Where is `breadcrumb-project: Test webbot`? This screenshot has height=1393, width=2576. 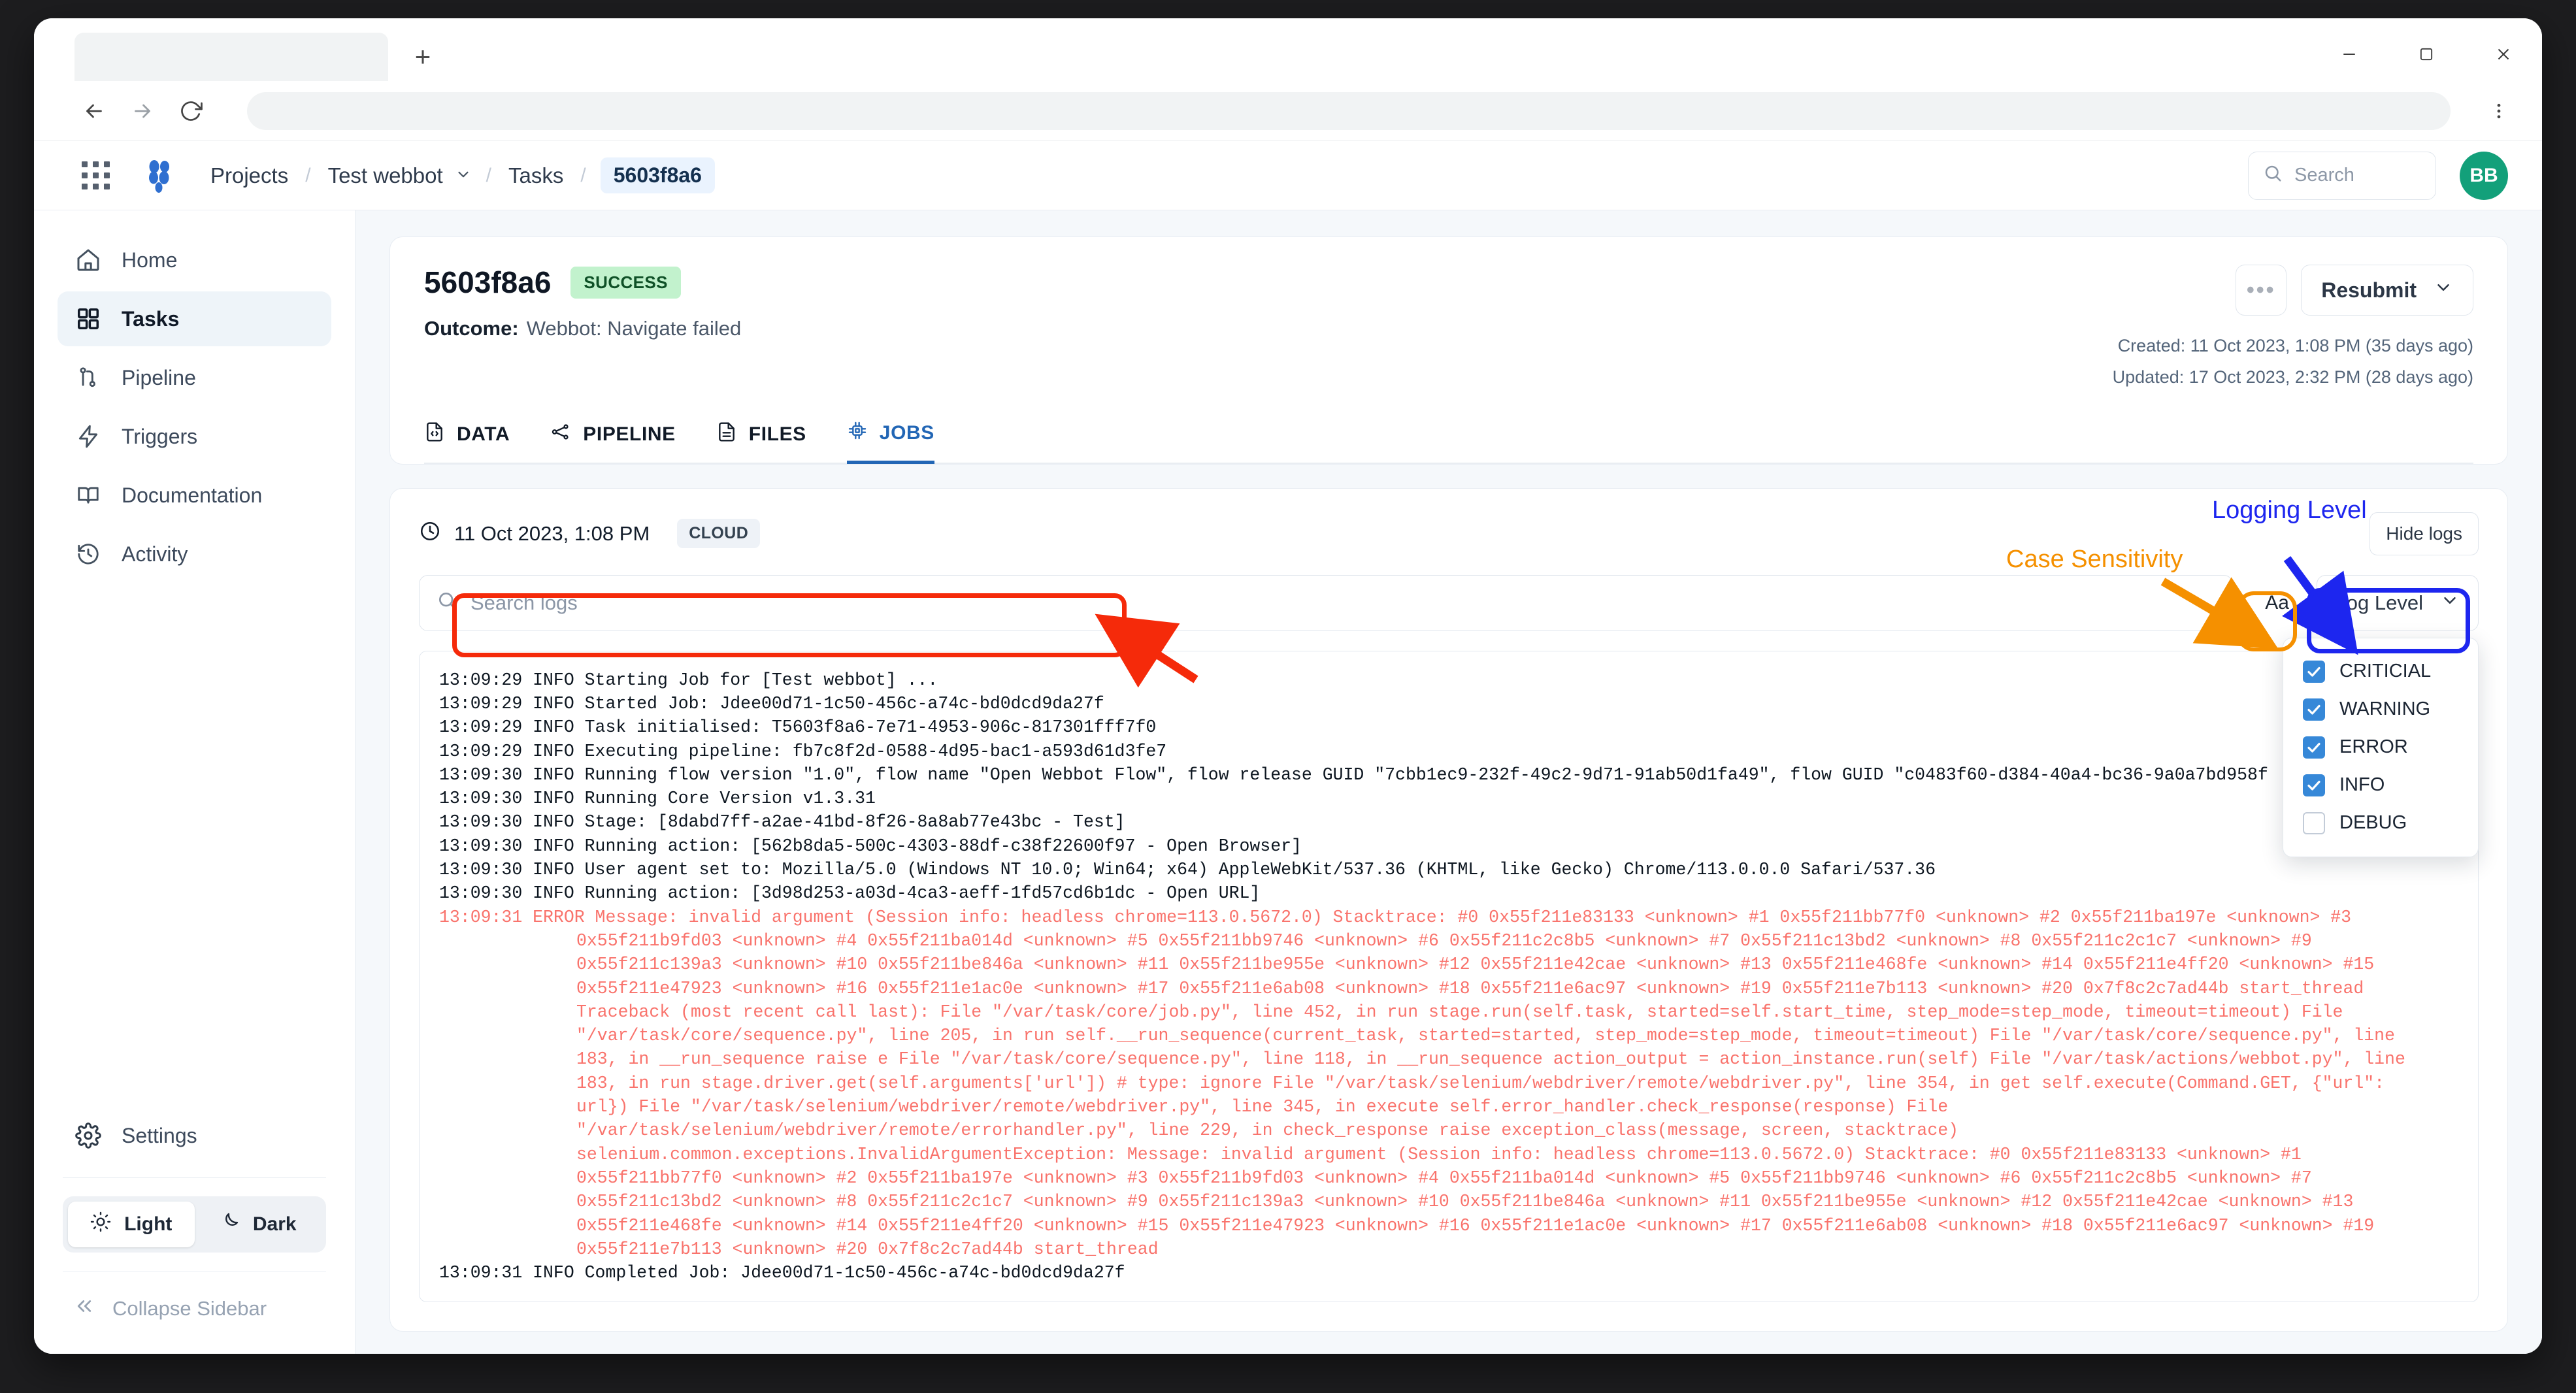 breadcrumb-project: Test webbot is located at coordinates (385, 175).